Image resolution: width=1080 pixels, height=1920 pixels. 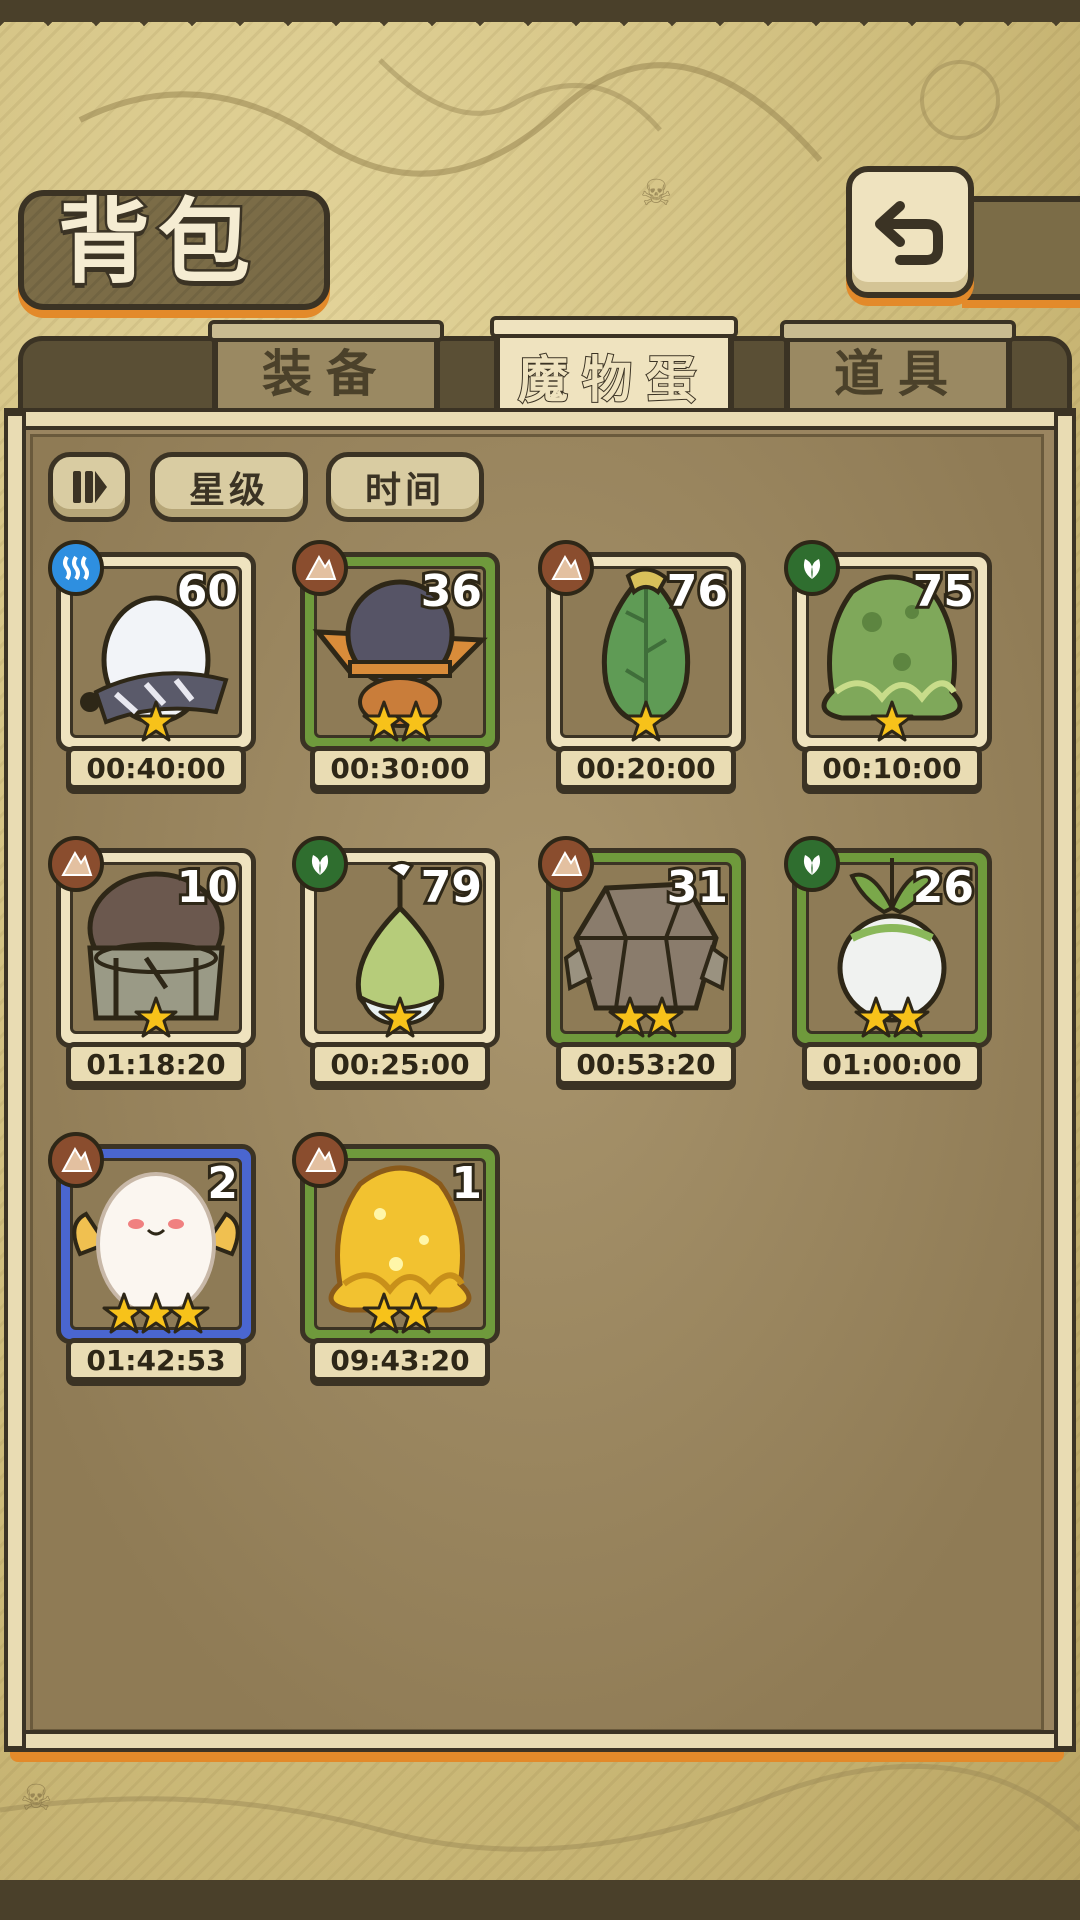 What do you see at coordinates (157, 243) in the screenshot?
I see `page-title: 背包` at bounding box center [157, 243].